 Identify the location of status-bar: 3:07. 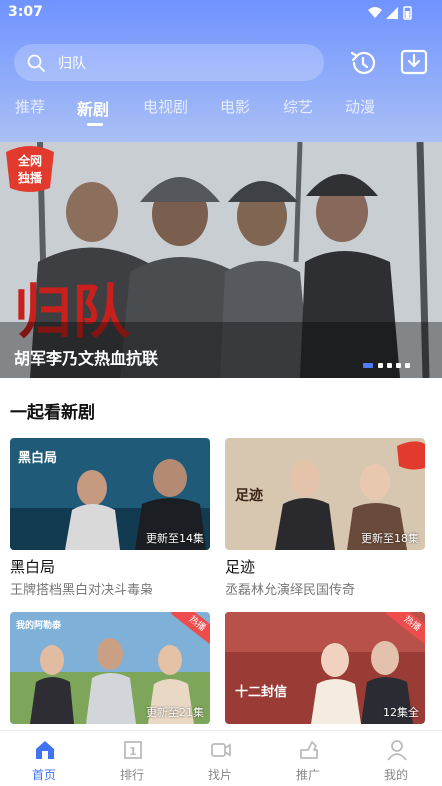
(221, 13).